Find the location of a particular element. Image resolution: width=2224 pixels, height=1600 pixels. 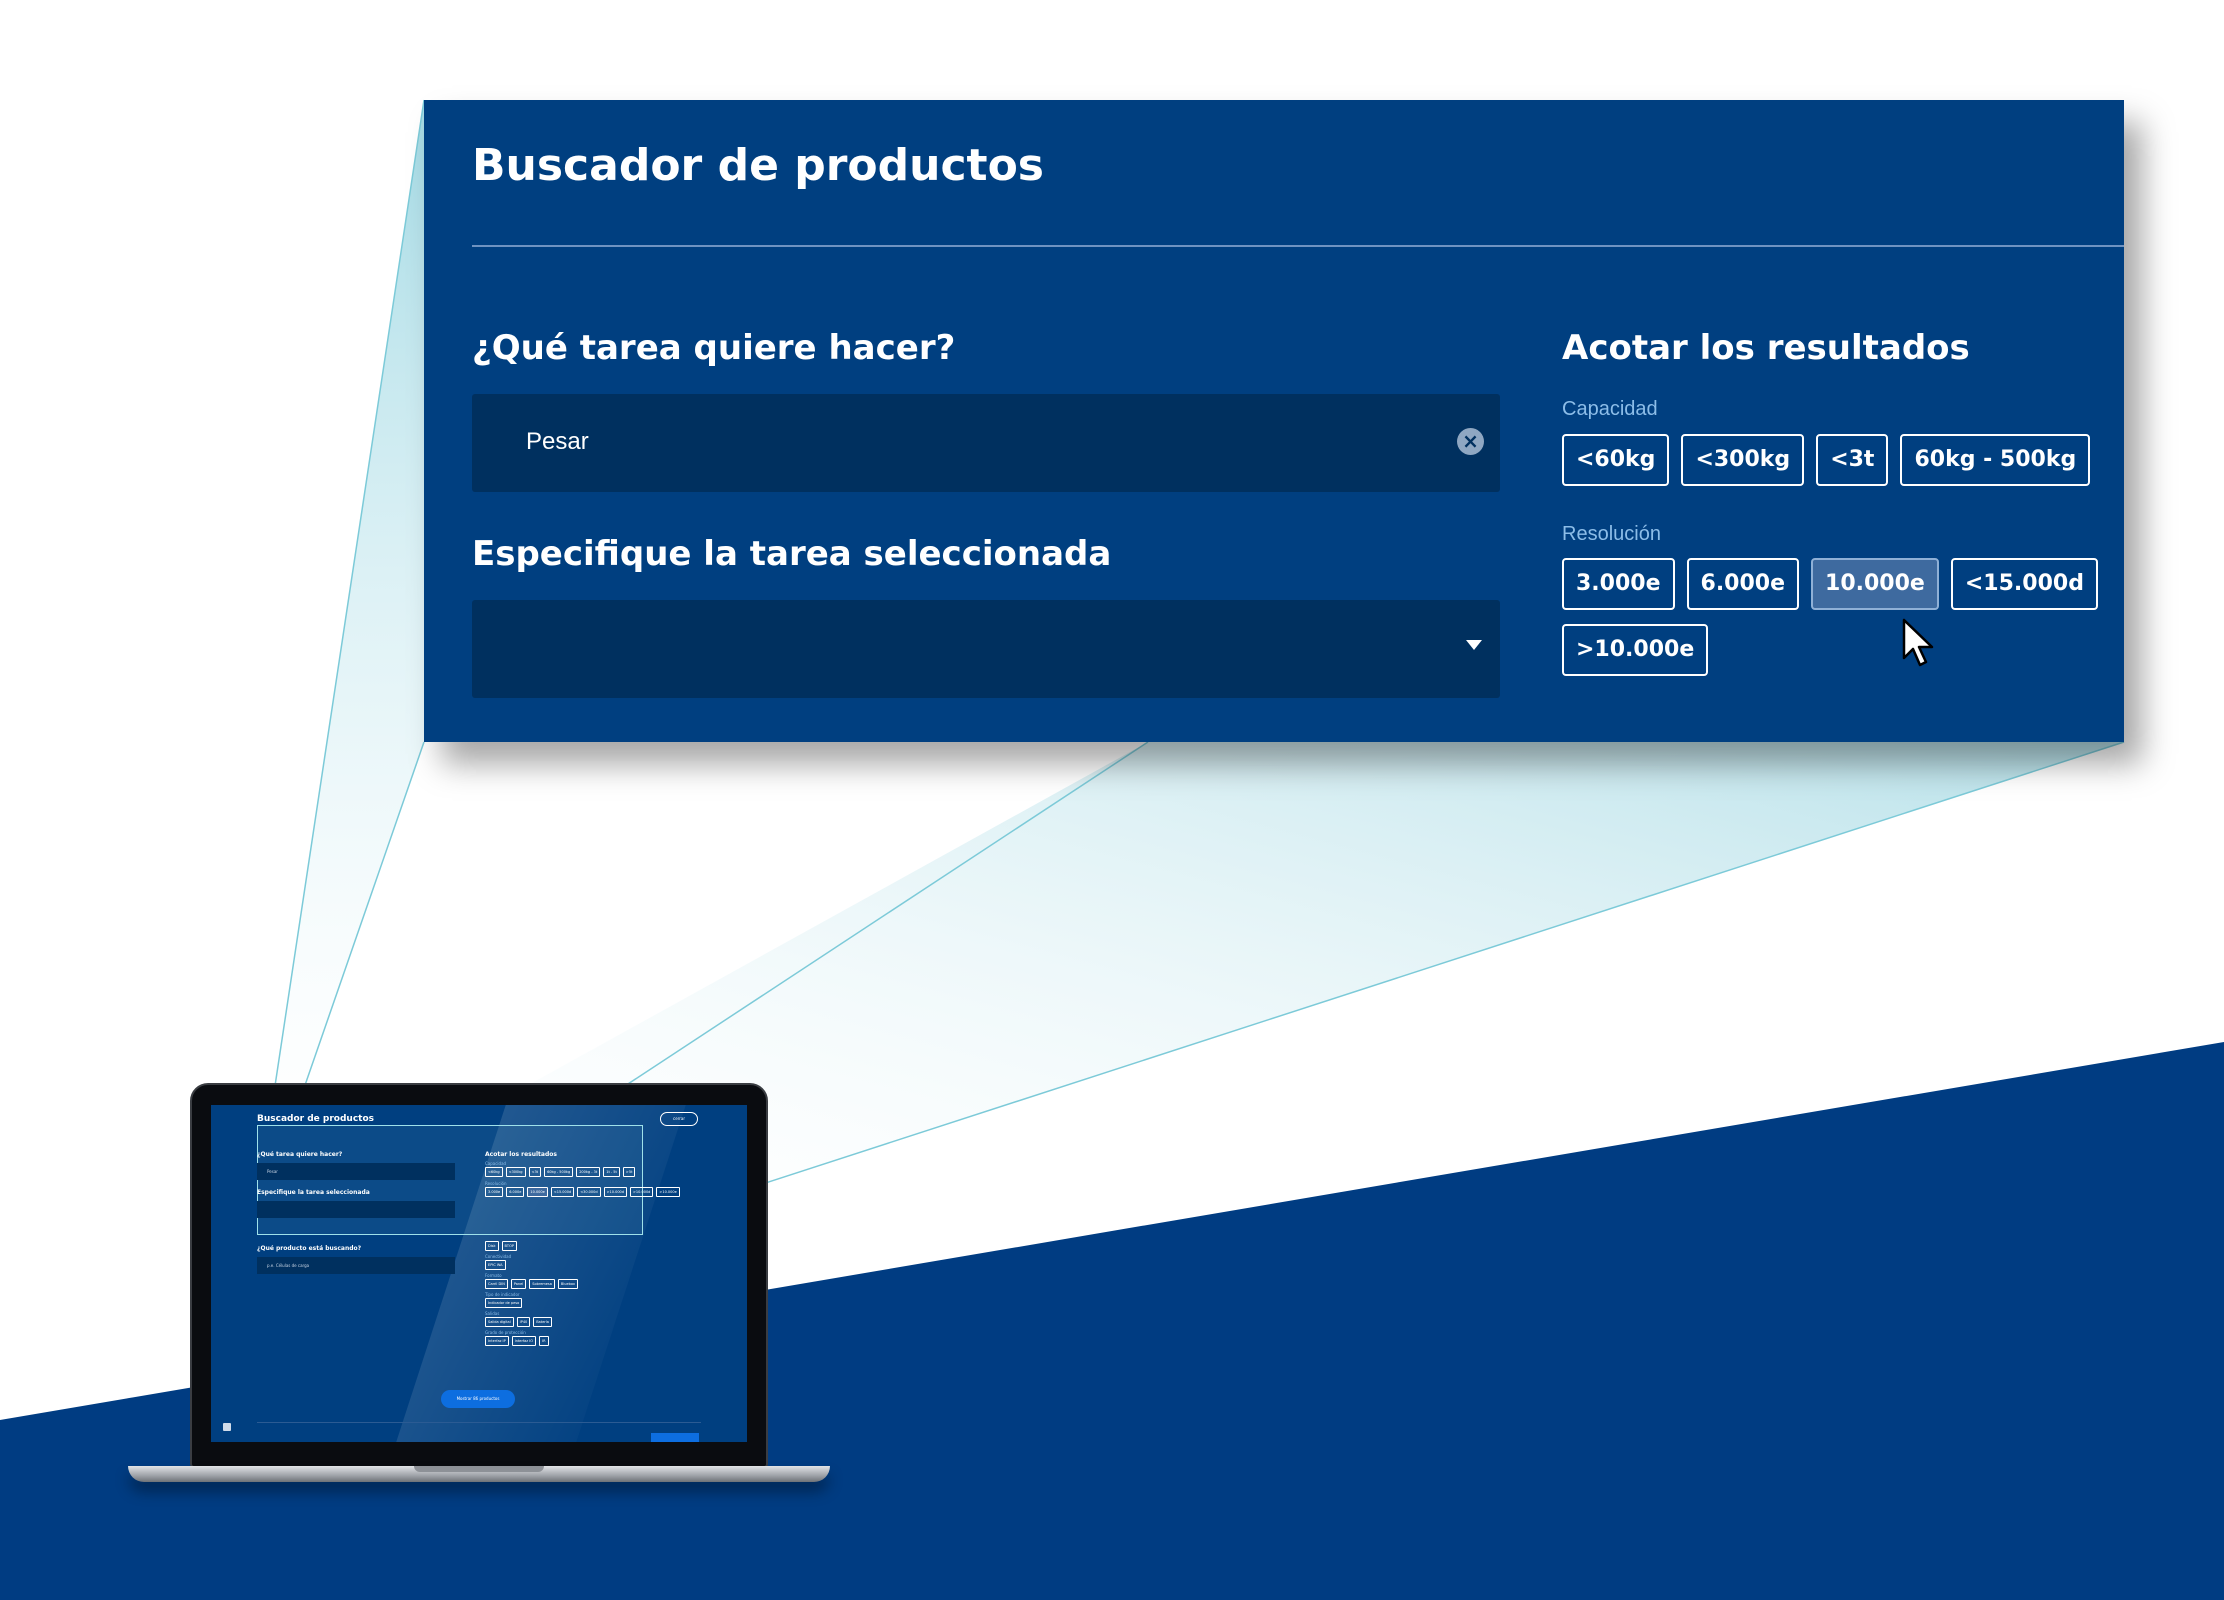

mini-task-input: Pesar is located at coordinates (356, 1171).